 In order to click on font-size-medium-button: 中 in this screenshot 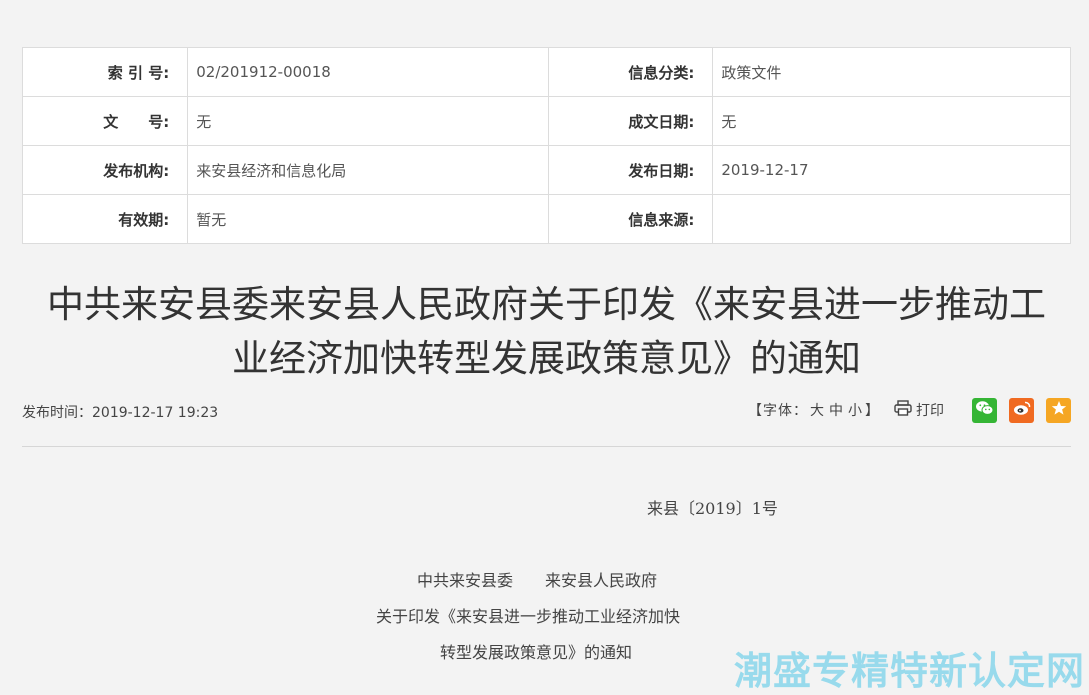, I will do `click(836, 411)`.